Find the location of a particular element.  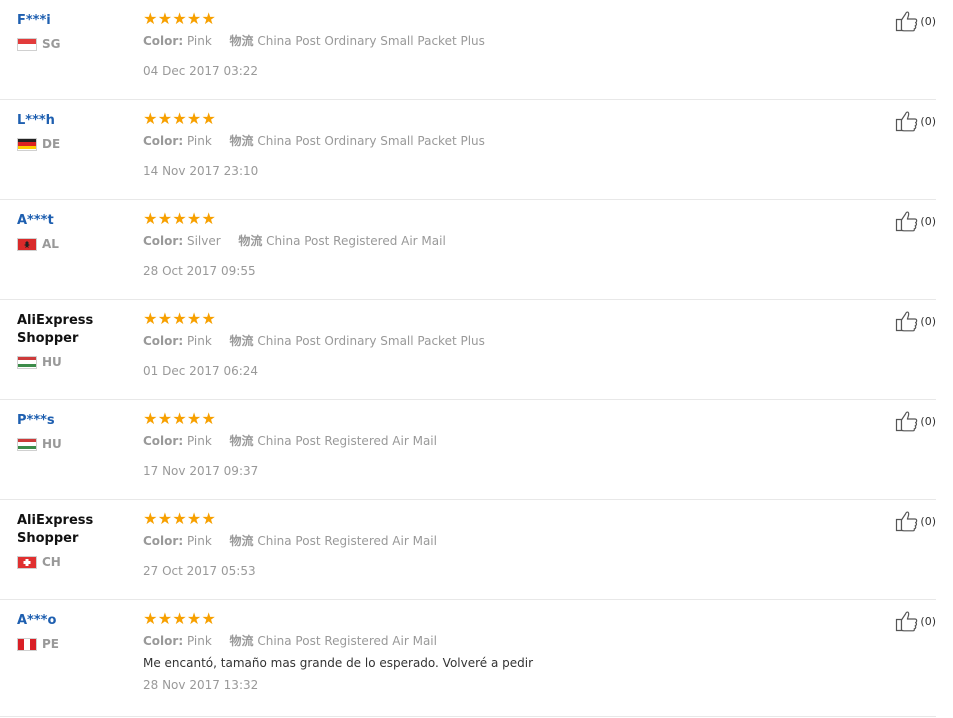

reviewer-info: AliExpress Shopper HU is located at coordinates (72, 341).